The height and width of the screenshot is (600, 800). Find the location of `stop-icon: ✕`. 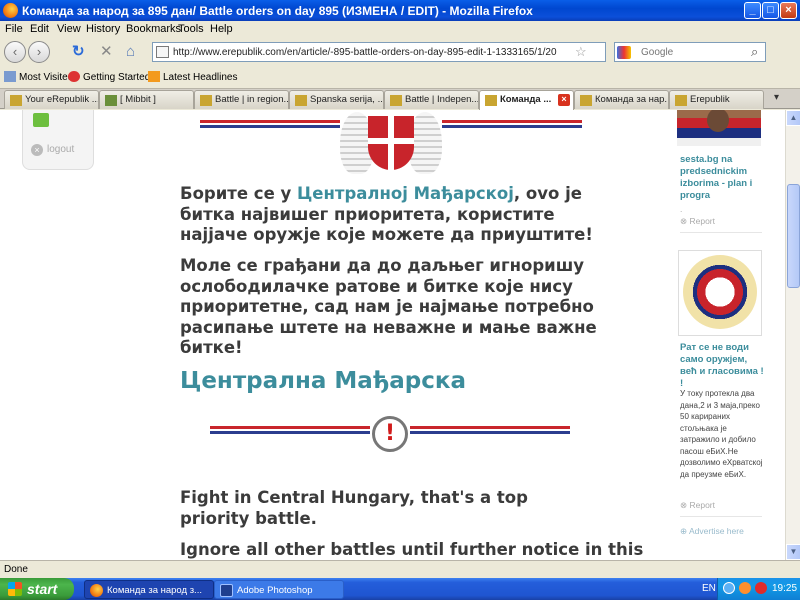

stop-icon: ✕ is located at coordinates (106, 52).